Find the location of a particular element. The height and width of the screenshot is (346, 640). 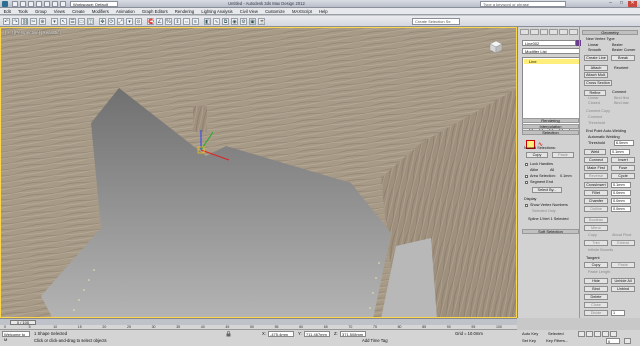

trim-button: Trim is located at coordinates (596, 243).